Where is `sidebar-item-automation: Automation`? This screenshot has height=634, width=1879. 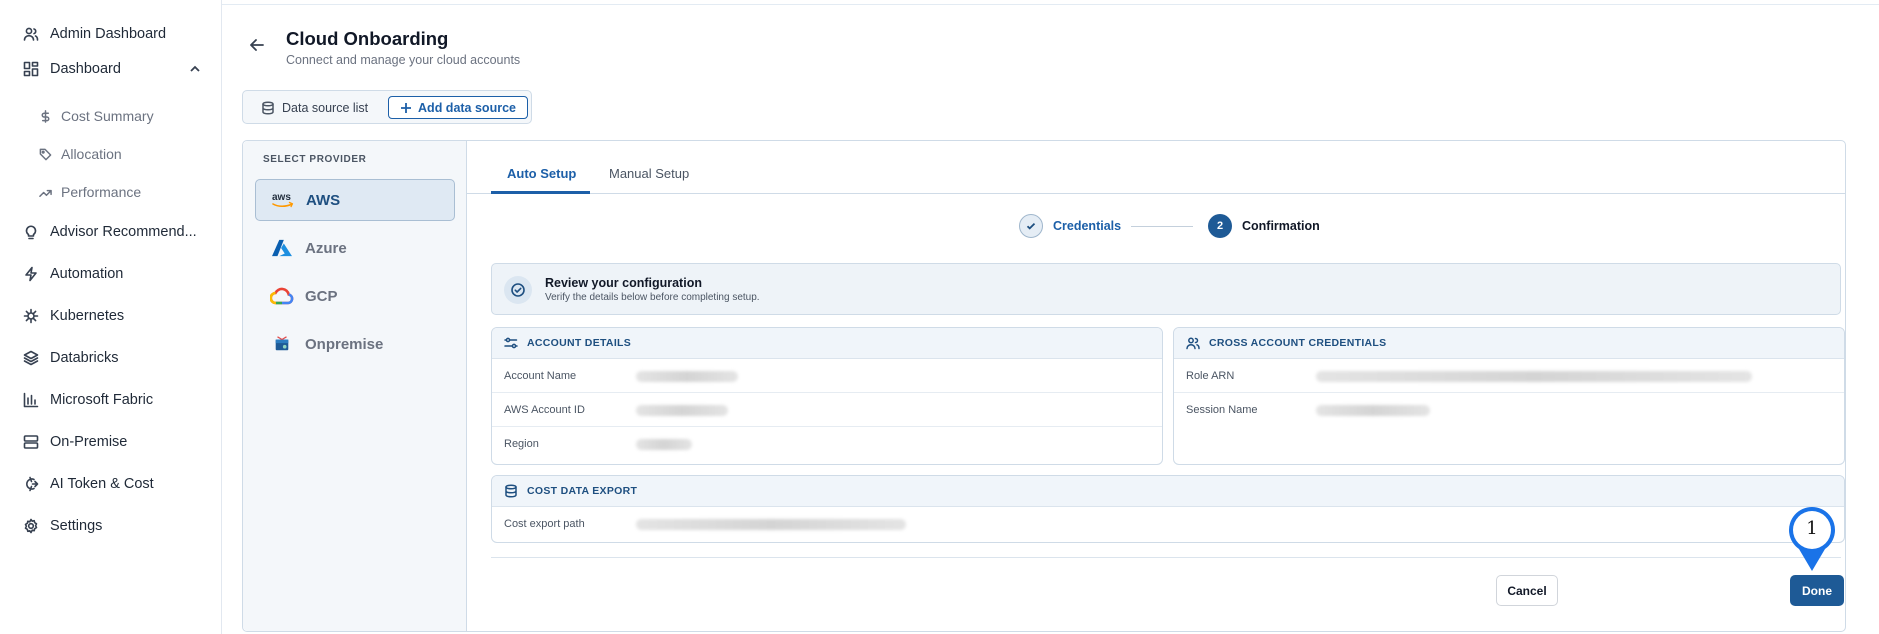 sidebar-item-automation: Automation is located at coordinates (112, 274).